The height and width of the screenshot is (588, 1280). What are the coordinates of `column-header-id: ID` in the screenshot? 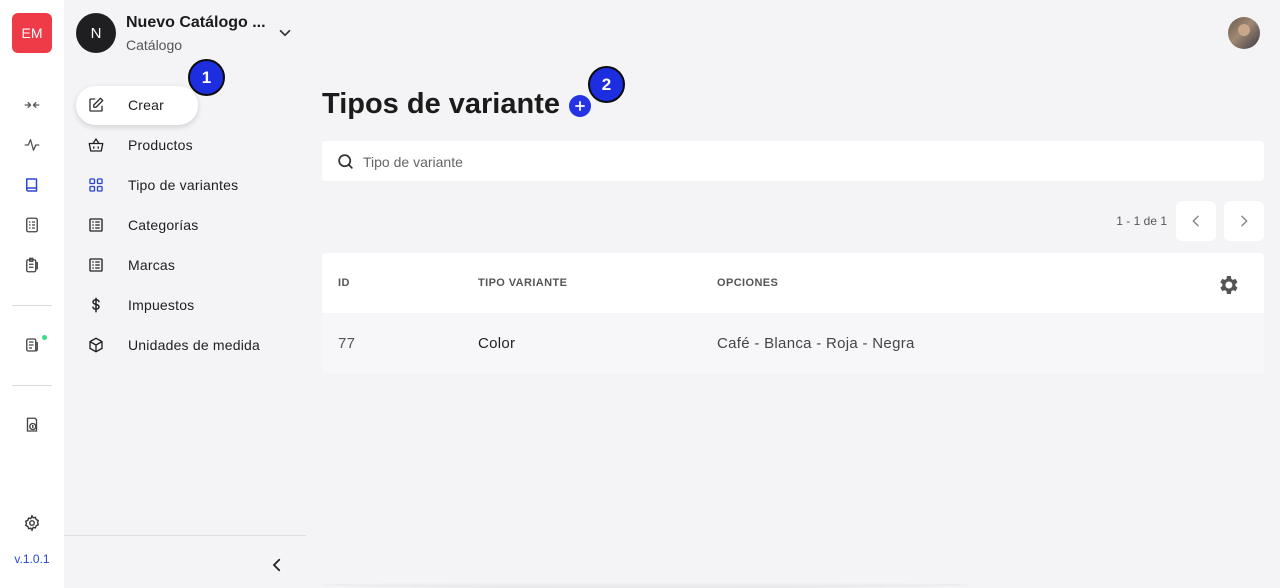 It's located at (344, 283).